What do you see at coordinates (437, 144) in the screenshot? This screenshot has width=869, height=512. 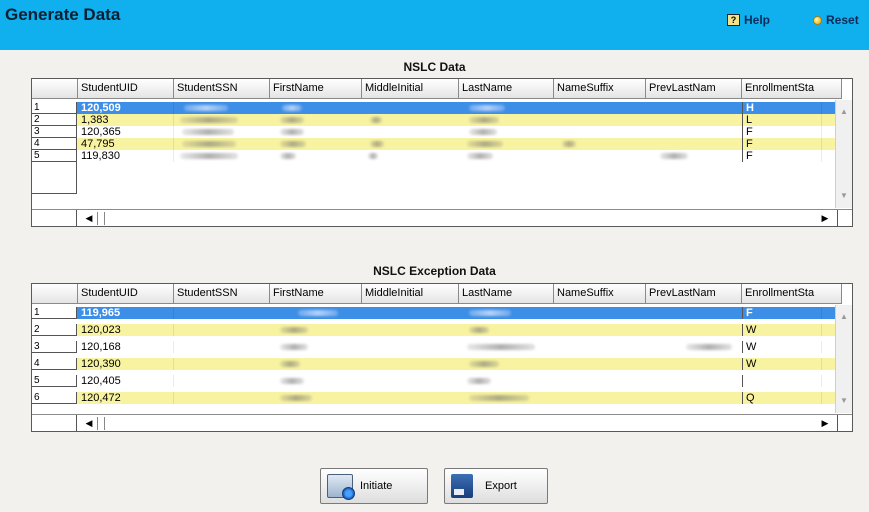 I see `table-row: 4 47,795 F` at bounding box center [437, 144].